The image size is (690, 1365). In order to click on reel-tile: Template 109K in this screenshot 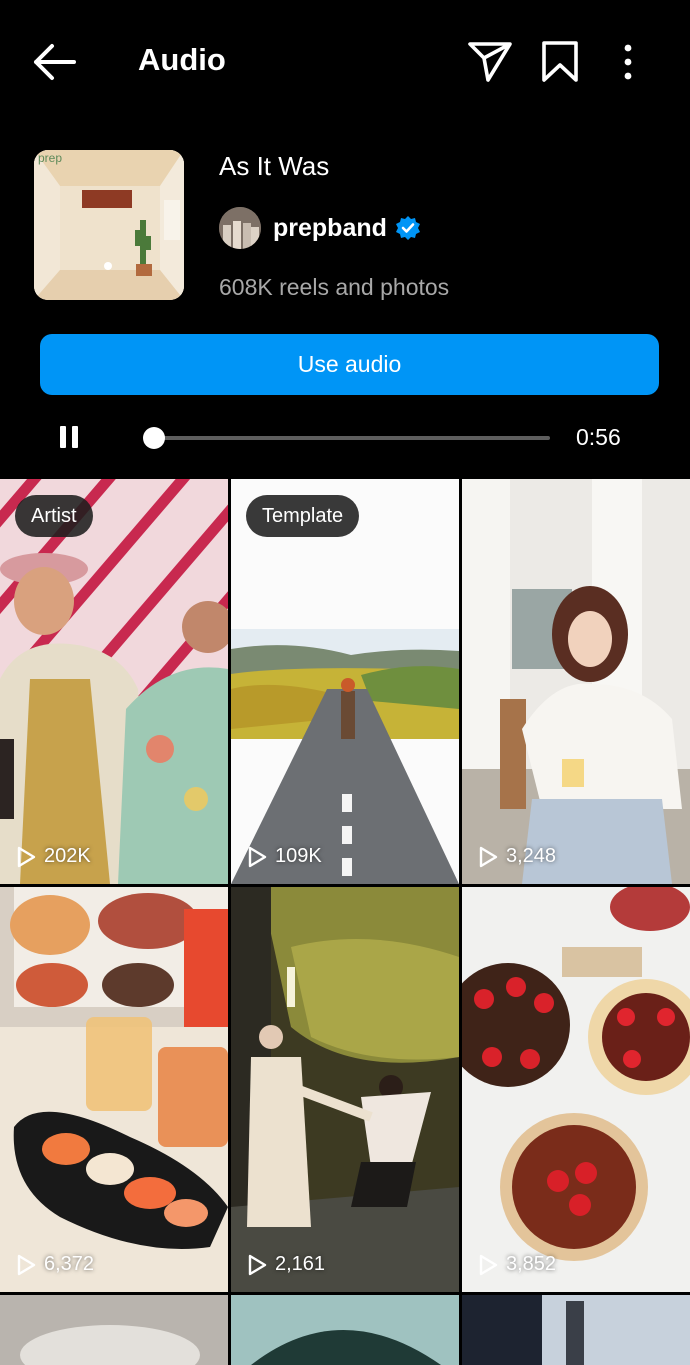, I will do `click(345, 681)`.